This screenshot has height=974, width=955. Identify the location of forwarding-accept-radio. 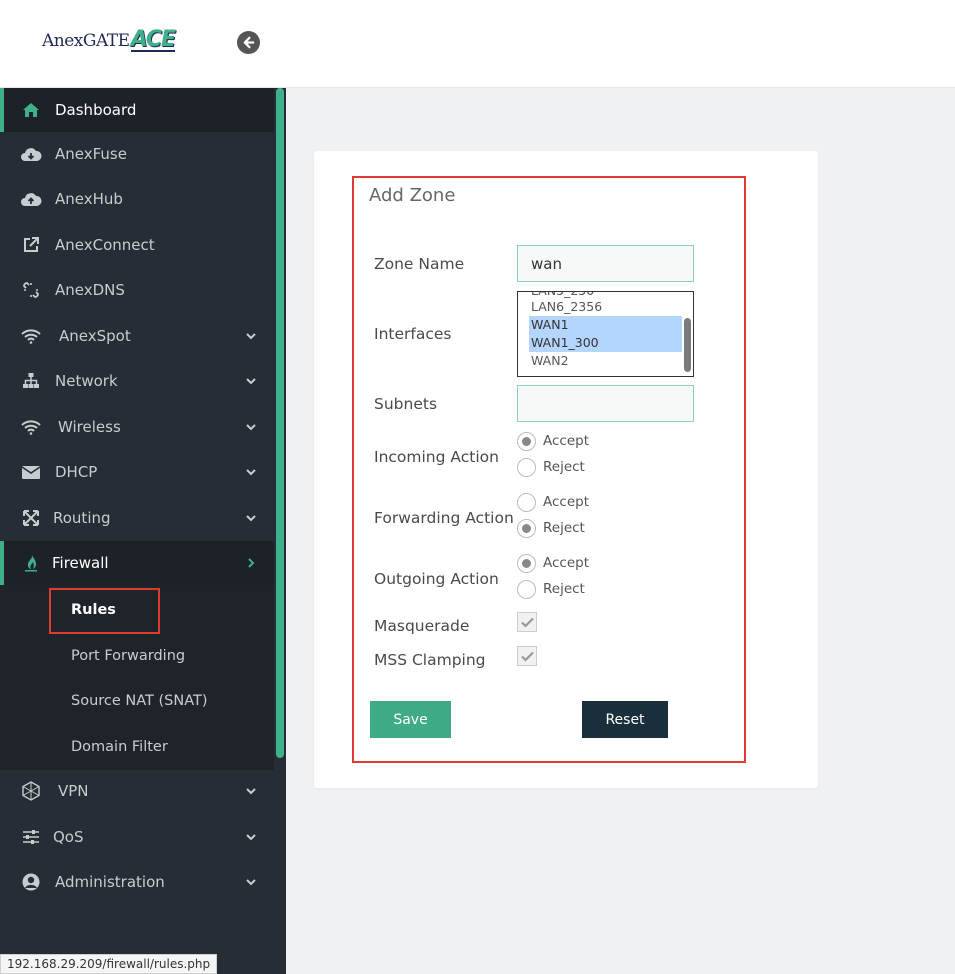
(526, 502).